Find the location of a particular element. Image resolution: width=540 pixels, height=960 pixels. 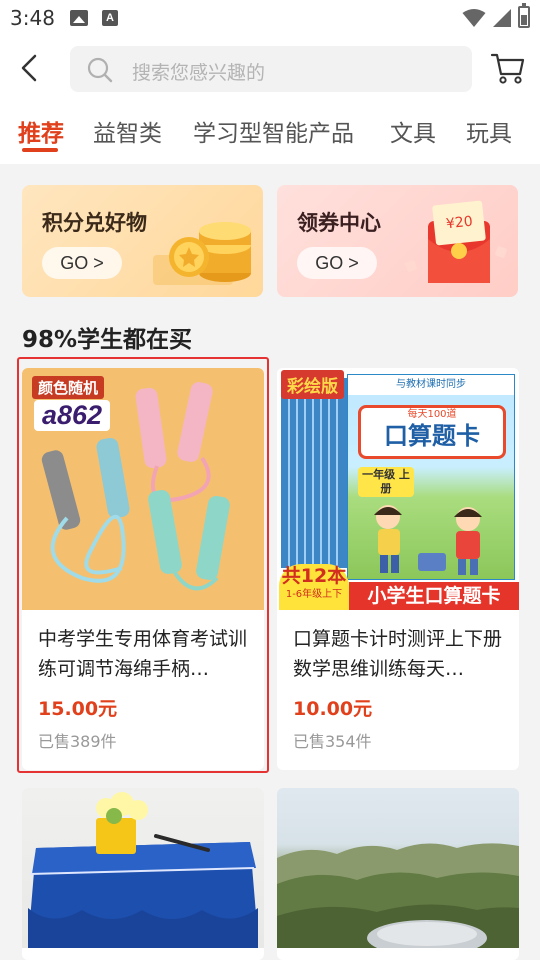

status-time: 3:48 is located at coordinates (32, 18).